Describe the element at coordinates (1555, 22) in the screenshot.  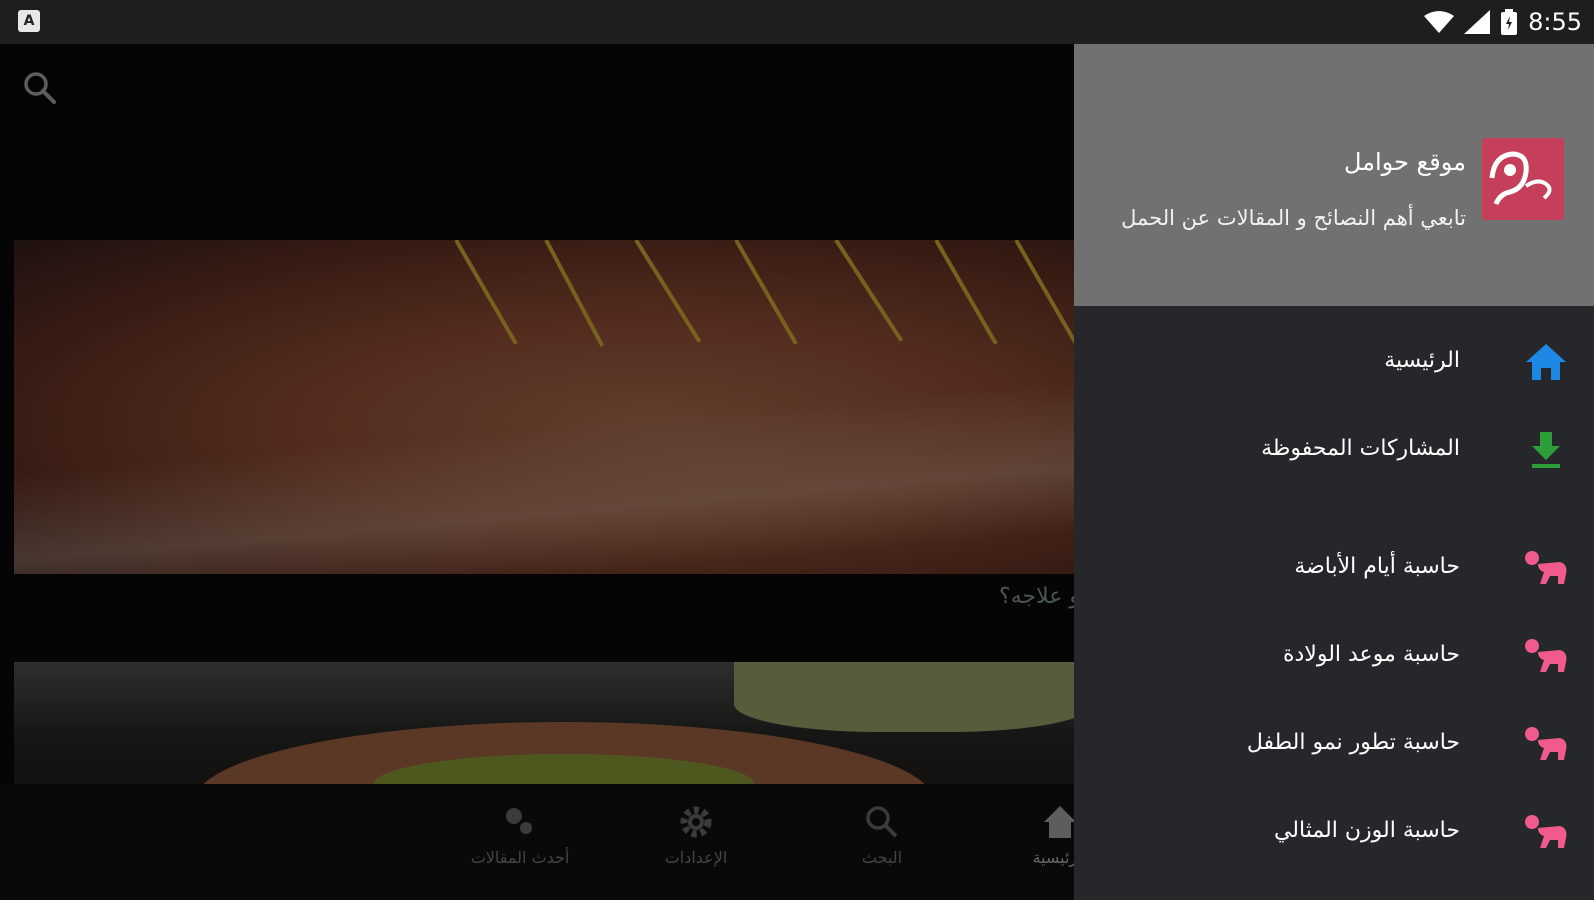
I see `clock: 8:55` at that location.